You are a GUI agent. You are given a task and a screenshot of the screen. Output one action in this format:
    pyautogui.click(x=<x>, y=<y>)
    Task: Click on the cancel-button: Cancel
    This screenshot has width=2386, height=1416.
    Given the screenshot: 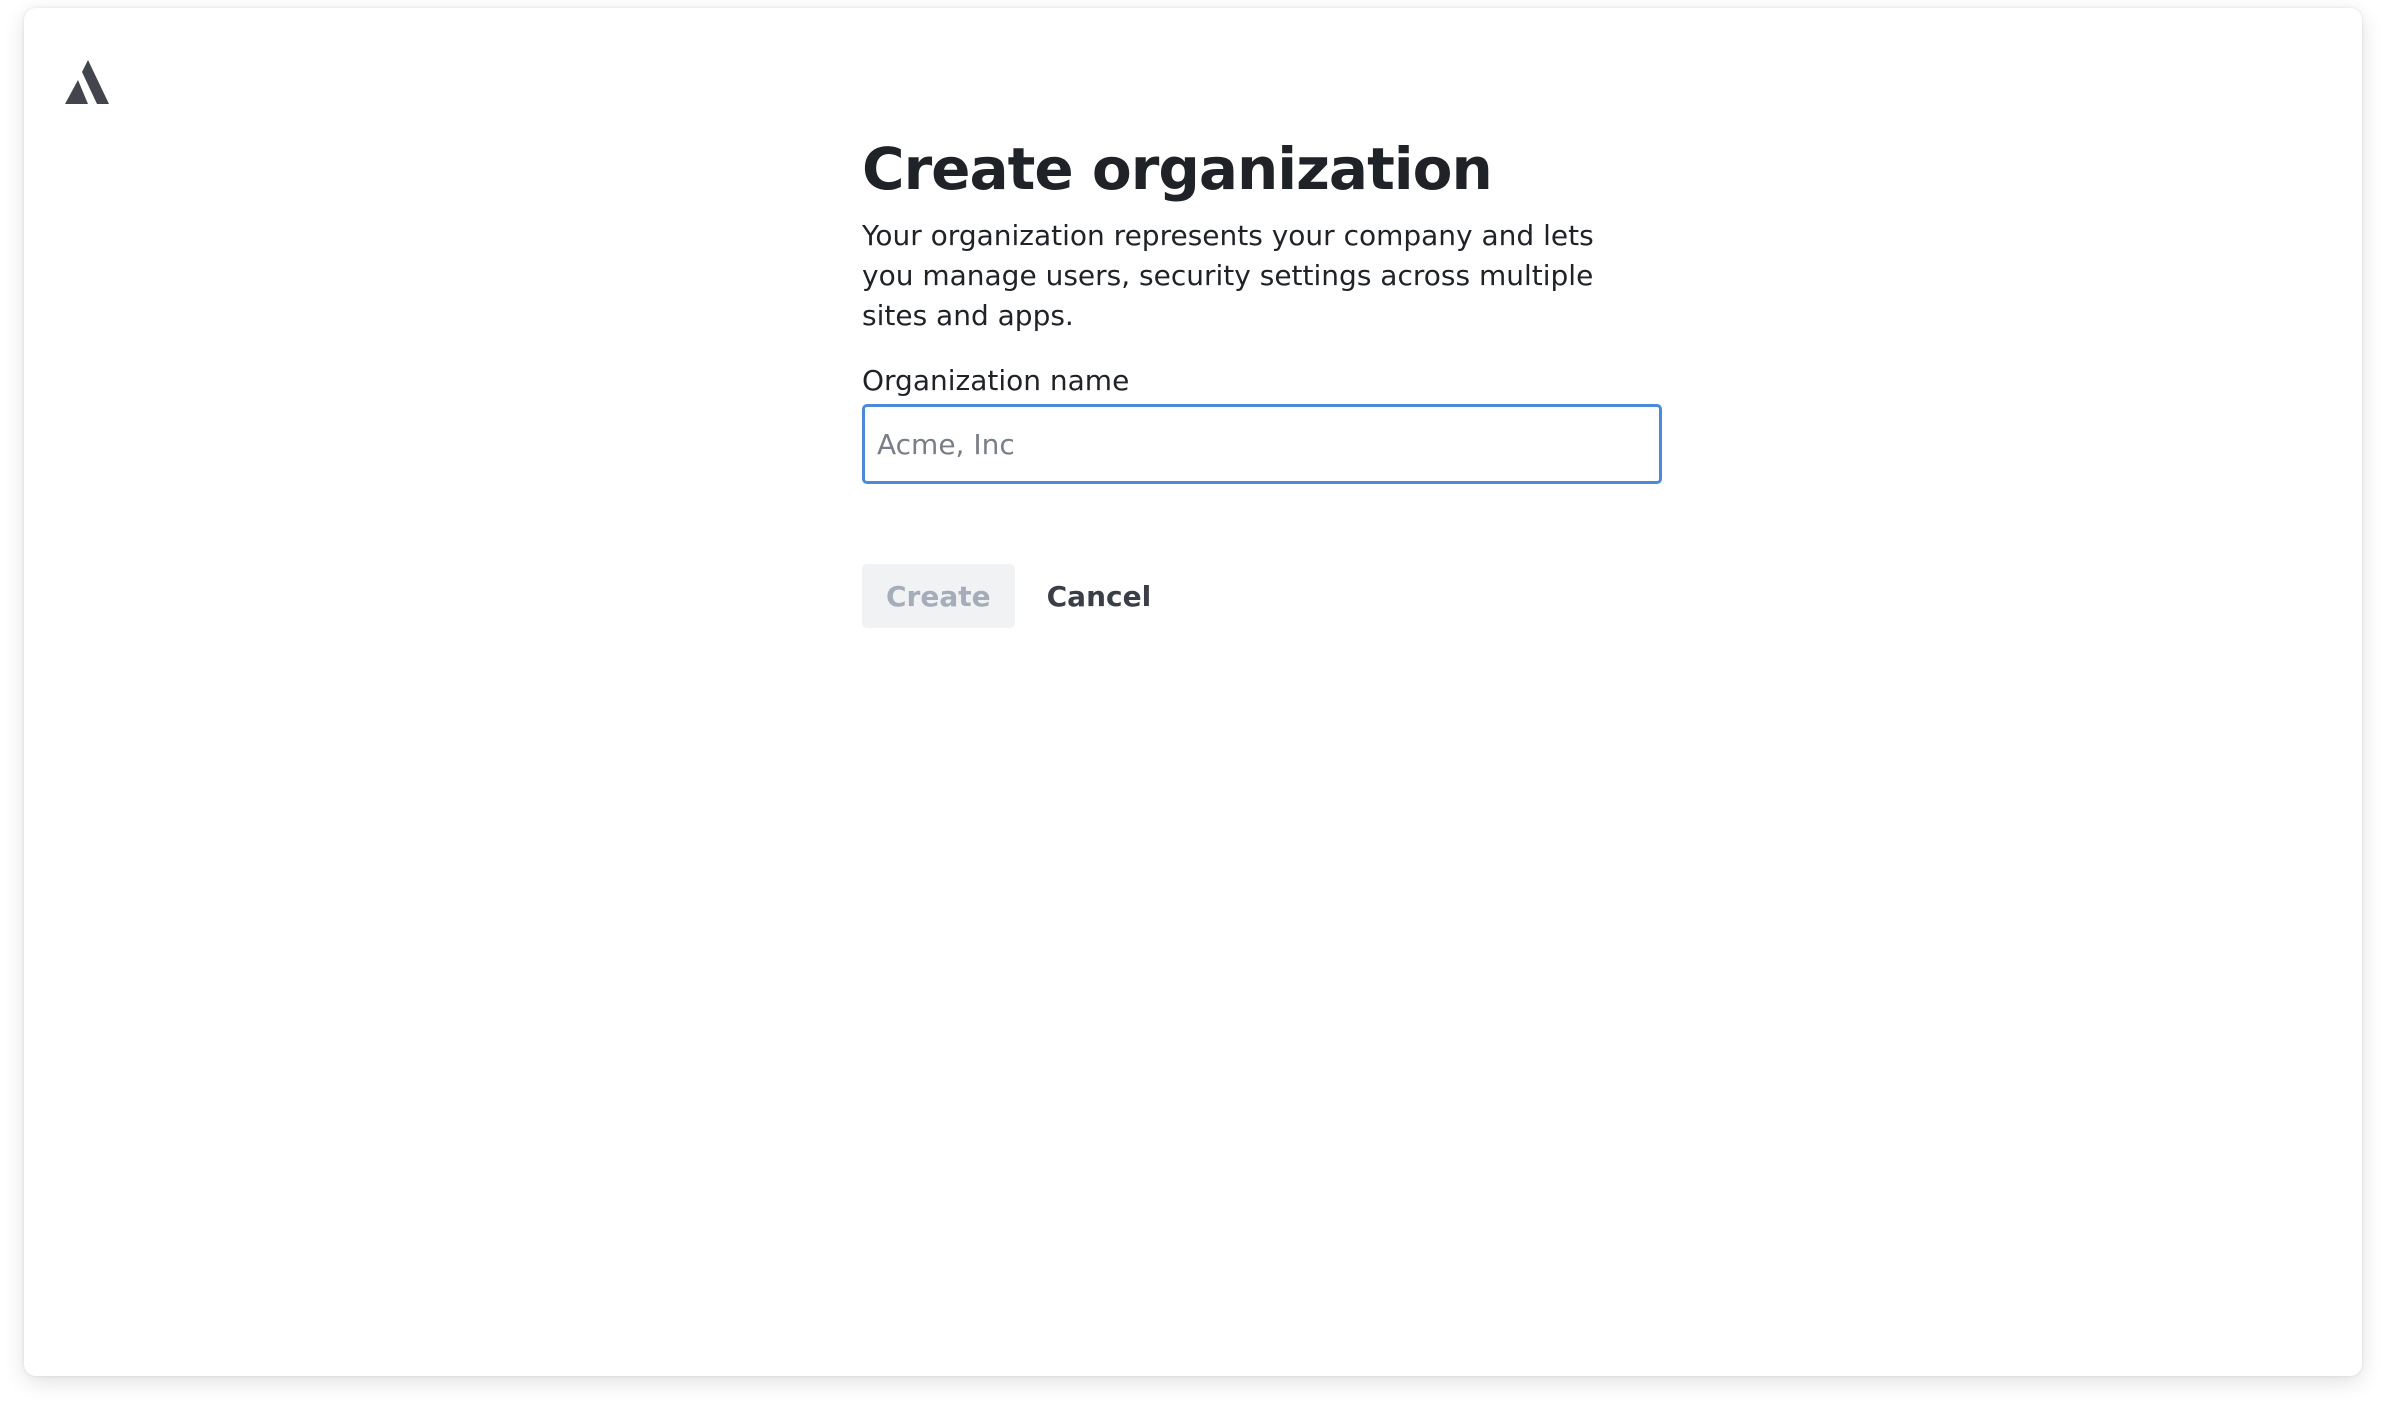 What is the action you would take?
    pyautogui.click(x=1099, y=596)
    